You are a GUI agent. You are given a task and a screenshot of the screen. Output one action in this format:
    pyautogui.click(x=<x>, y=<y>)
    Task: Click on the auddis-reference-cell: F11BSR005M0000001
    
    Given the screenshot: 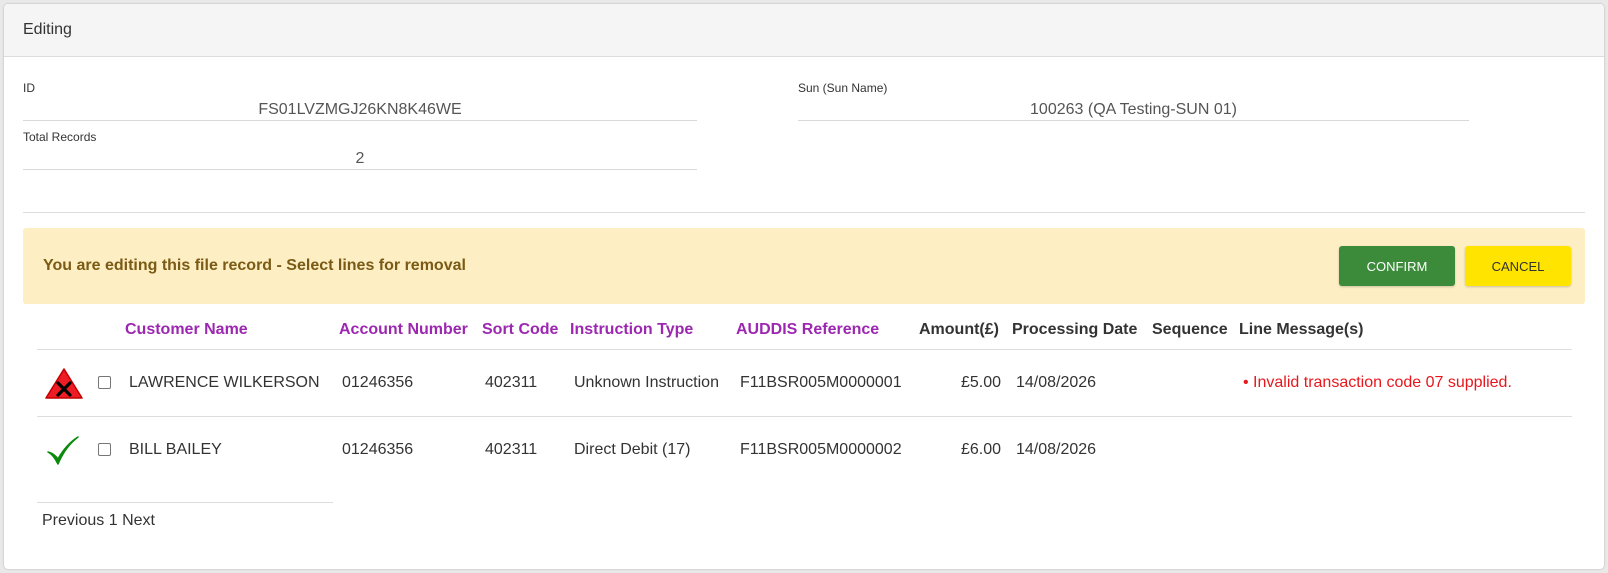 What is the action you would take?
    pyautogui.click(x=821, y=382)
    